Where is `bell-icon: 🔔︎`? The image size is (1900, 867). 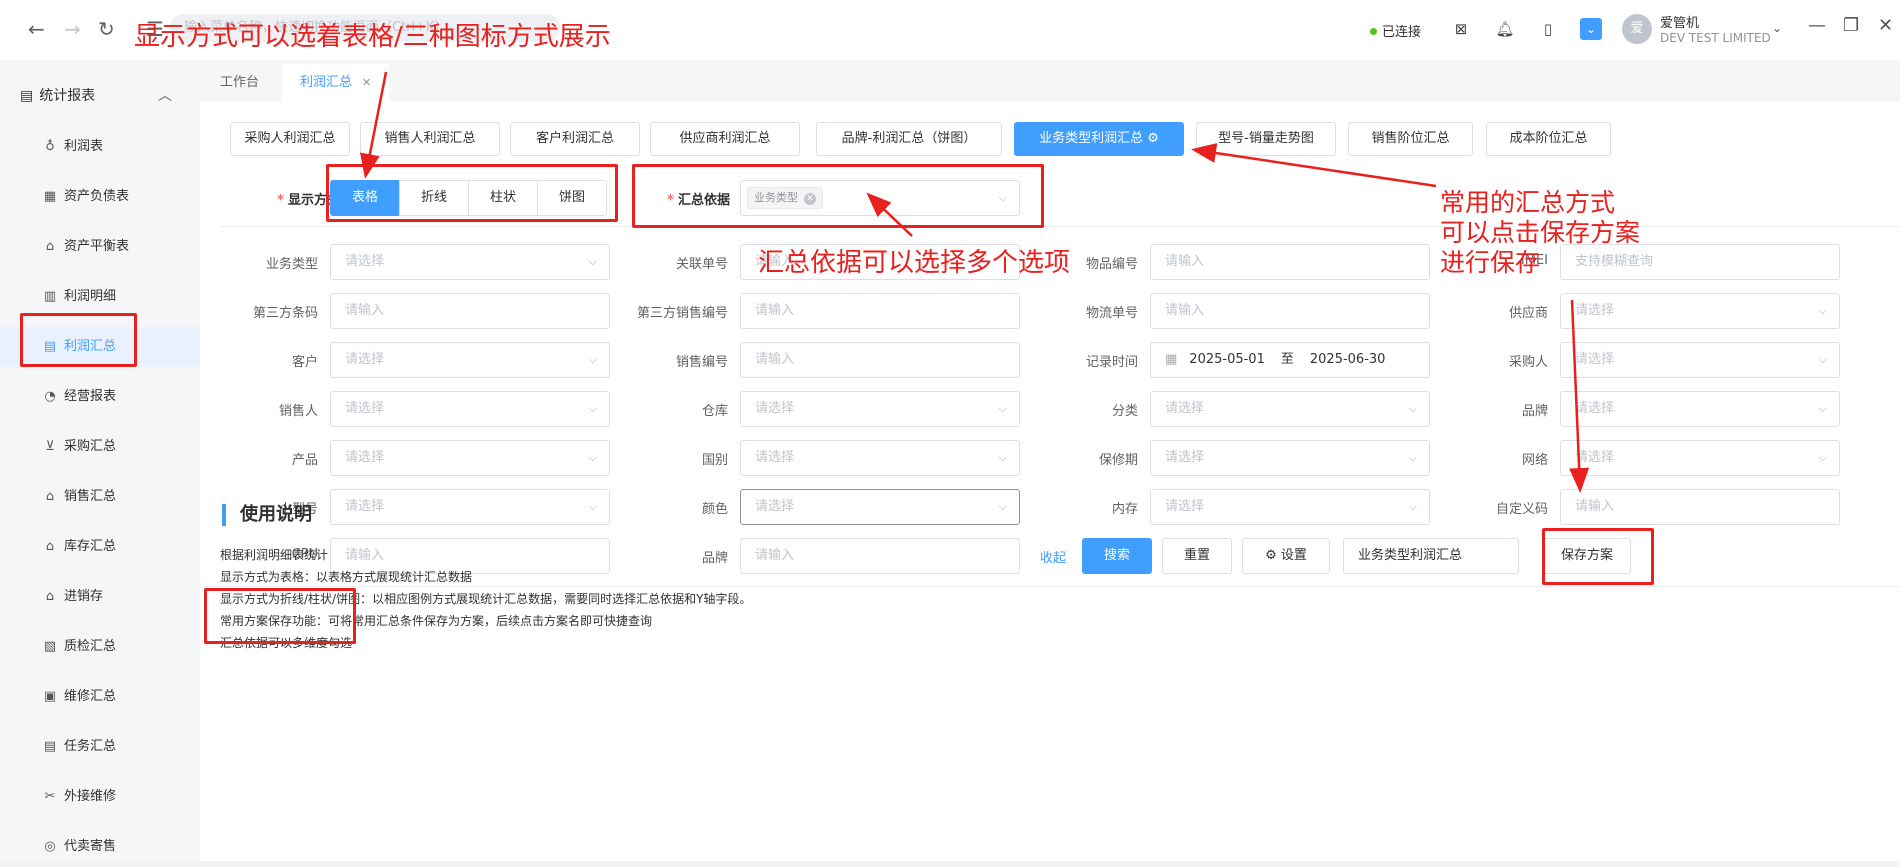
bell-icon: 🔔︎ is located at coordinates (1505, 29).